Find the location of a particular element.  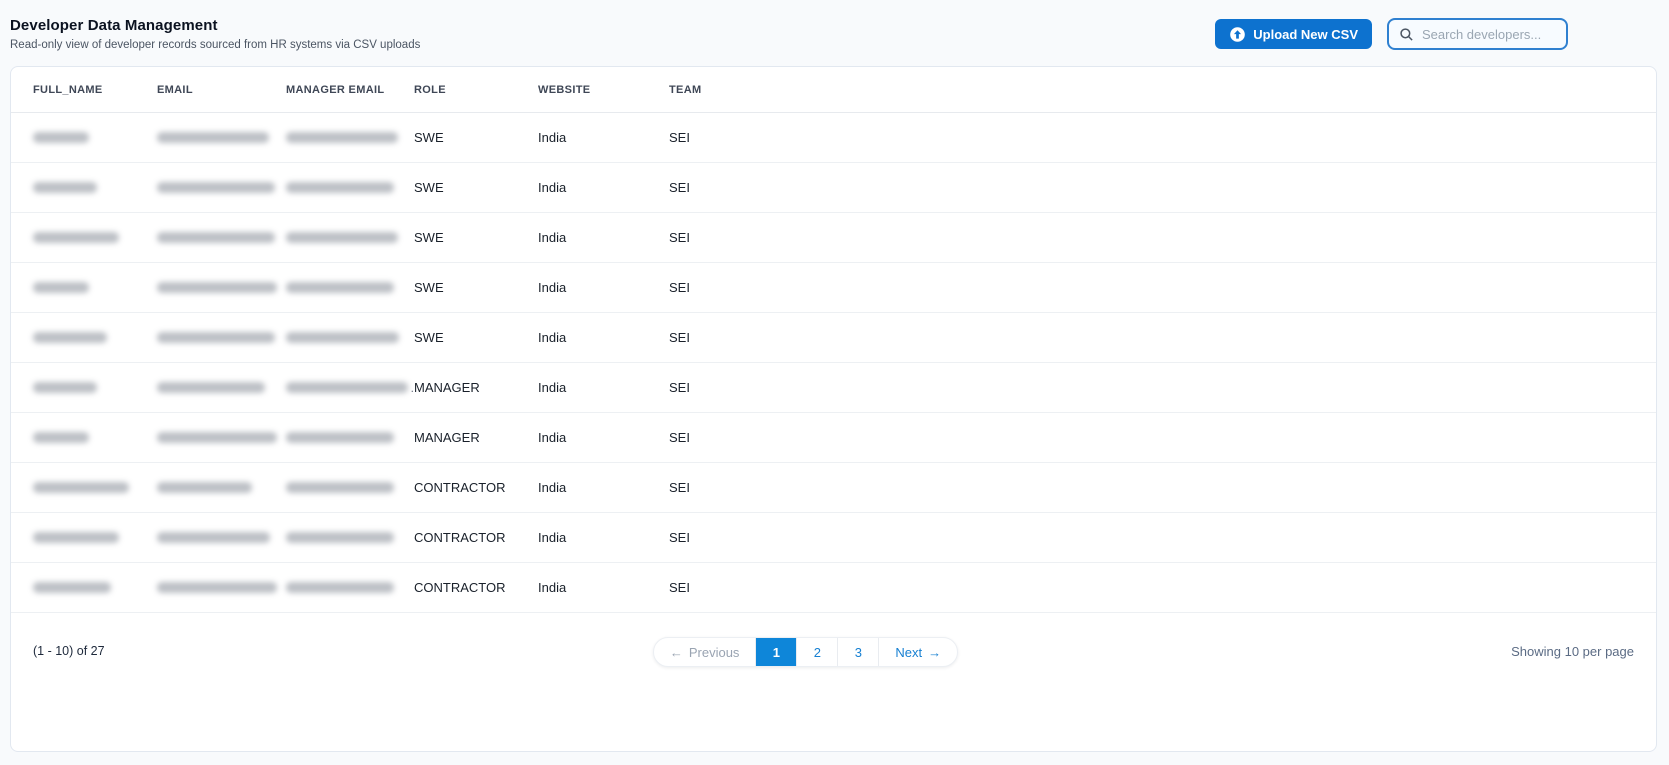

header-controls: Upload New CSV is located at coordinates (1391, 34).